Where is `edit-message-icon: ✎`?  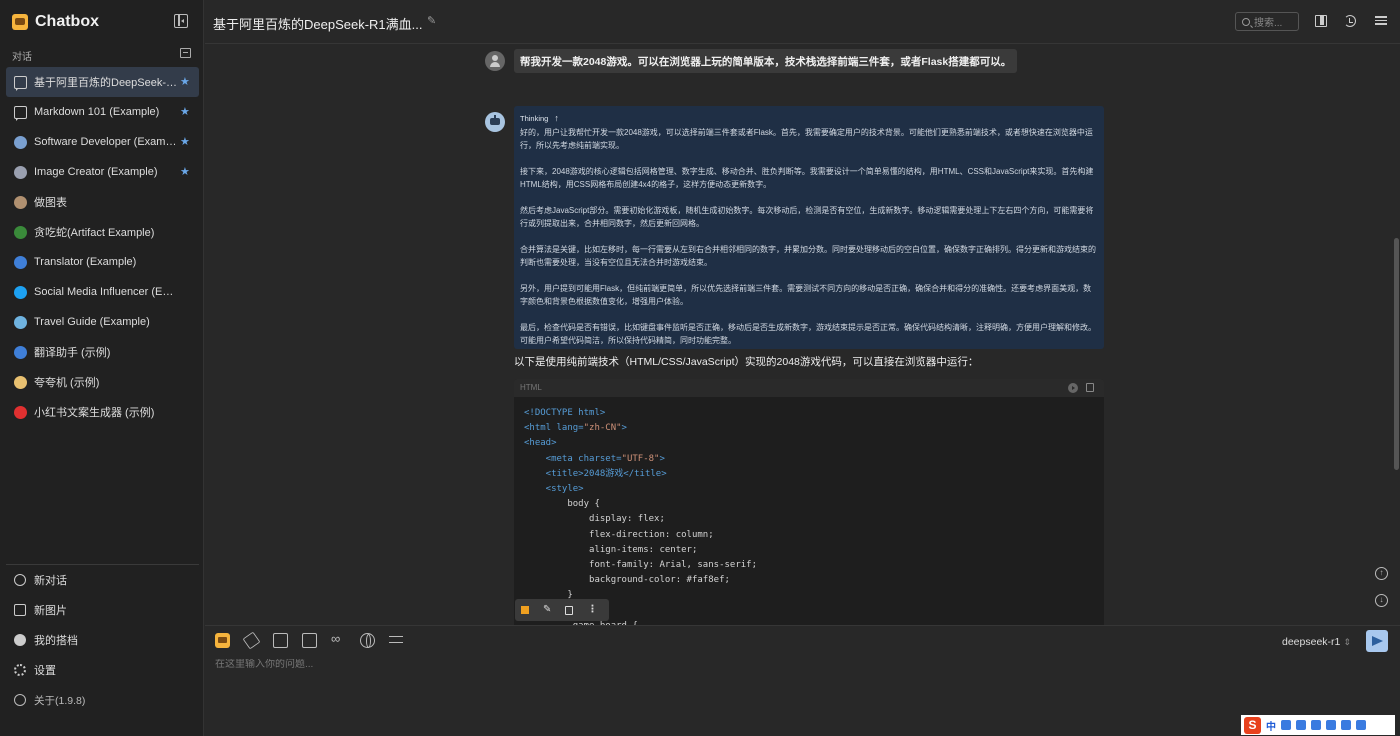 edit-message-icon: ✎ is located at coordinates (547, 610).